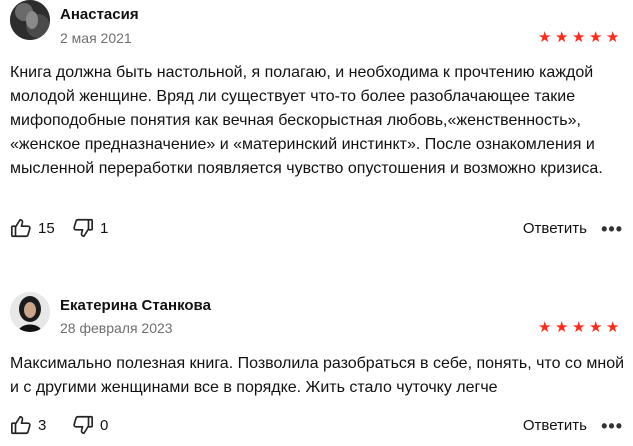  I want to click on review-date: 28 февраля 2023, so click(116, 328).